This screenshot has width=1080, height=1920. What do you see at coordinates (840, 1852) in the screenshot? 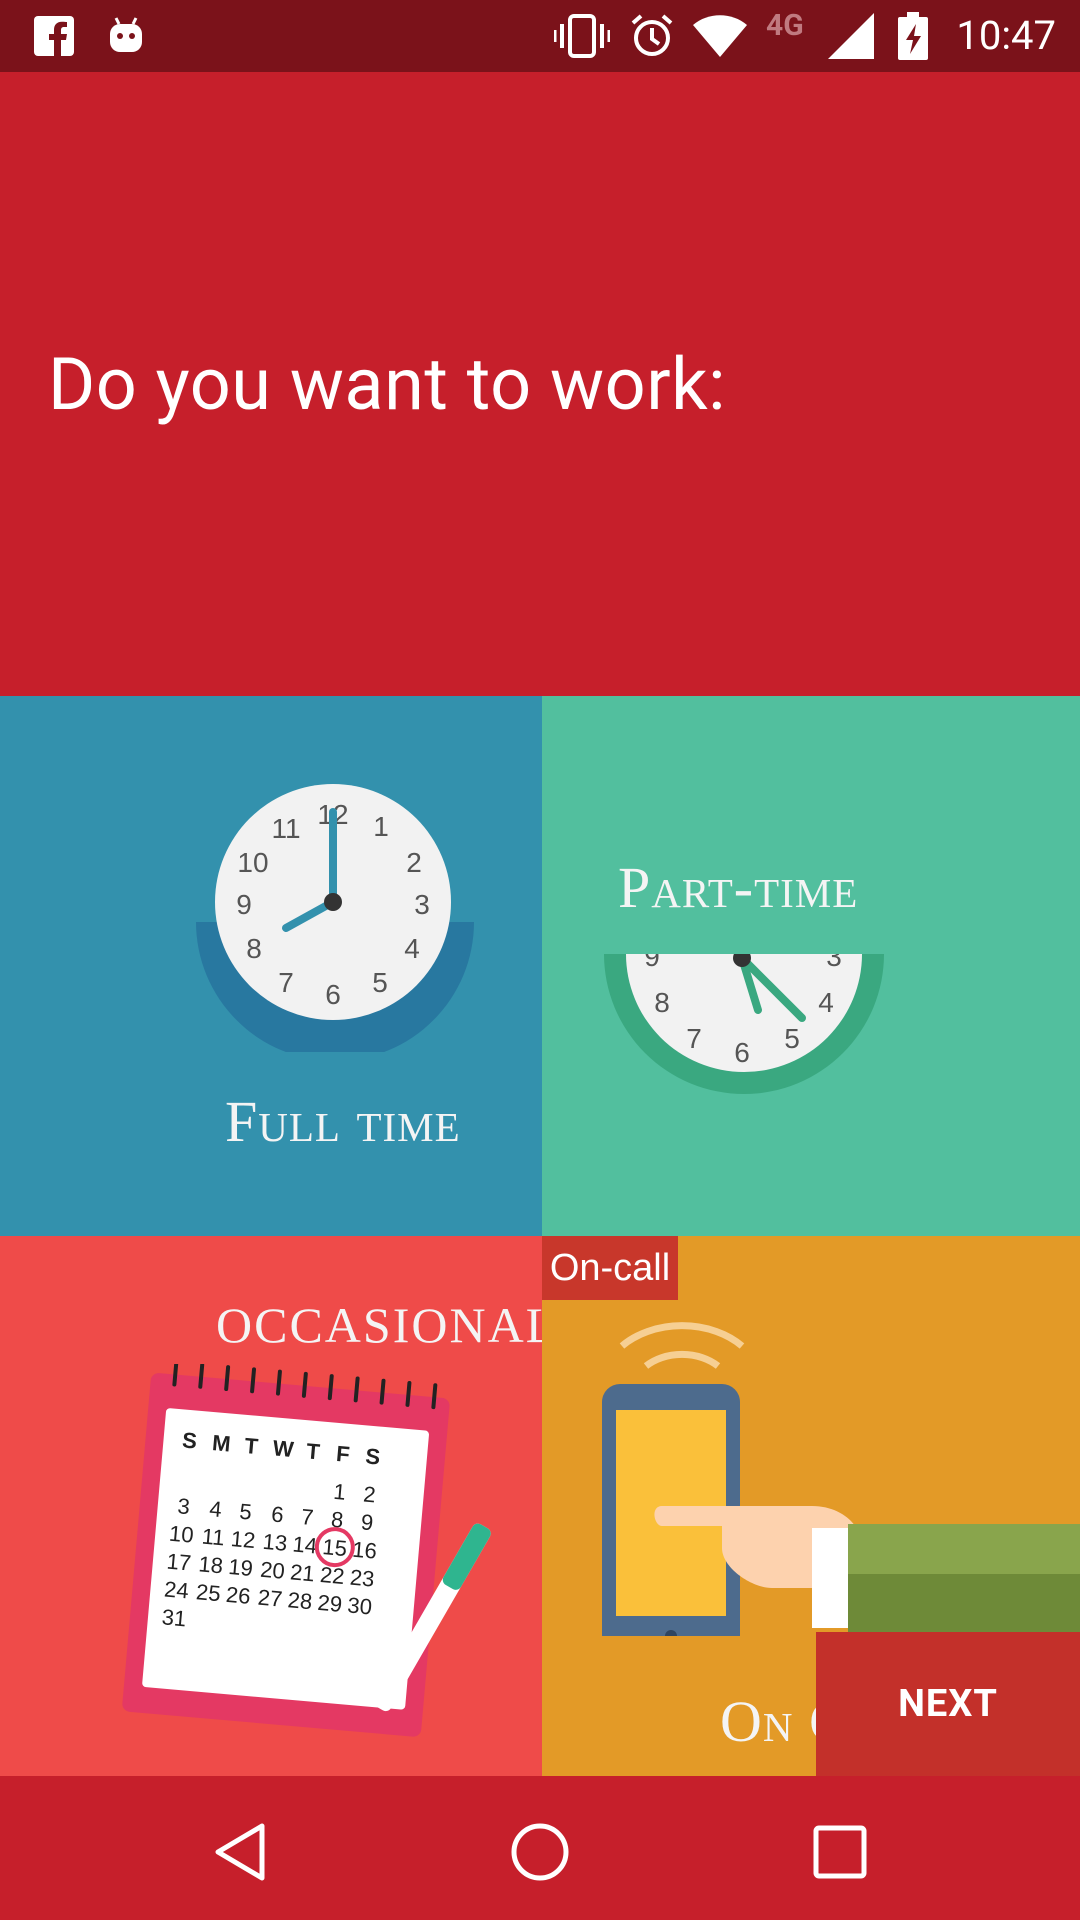
I see `recents-icon` at bounding box center [840, 1852].